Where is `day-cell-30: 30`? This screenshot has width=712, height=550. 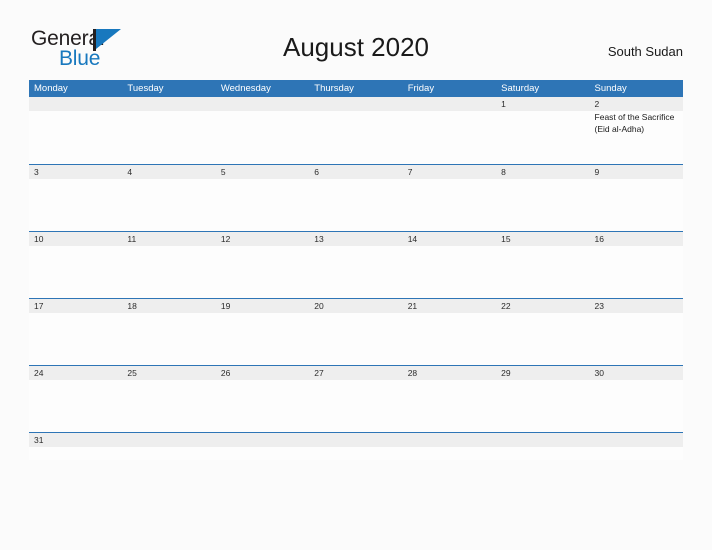 day-cell-30: 30 is located at coordinates (636, 399).